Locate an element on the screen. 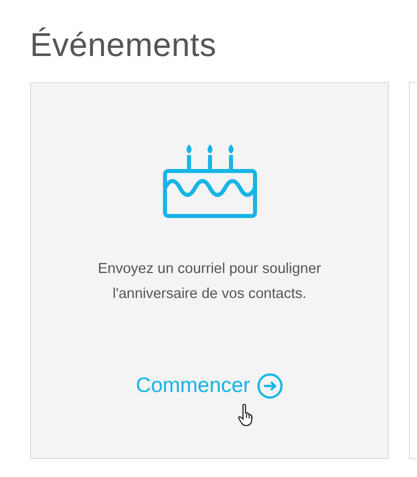 This screenshot has width=417, height=477. section-title: Événements is located at coordinates (124, 45).